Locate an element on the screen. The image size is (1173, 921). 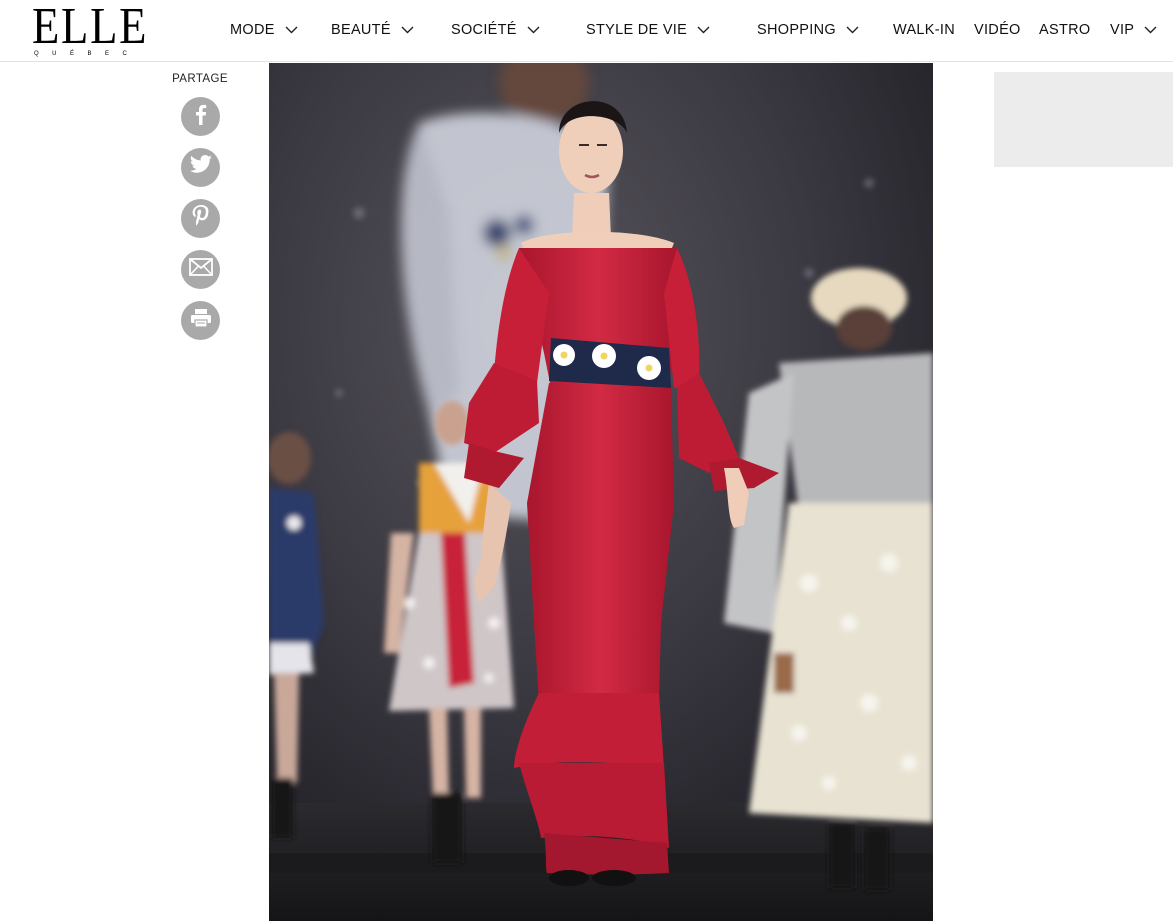
nav-label: VIDÉO is located at coordinates (997, 30).